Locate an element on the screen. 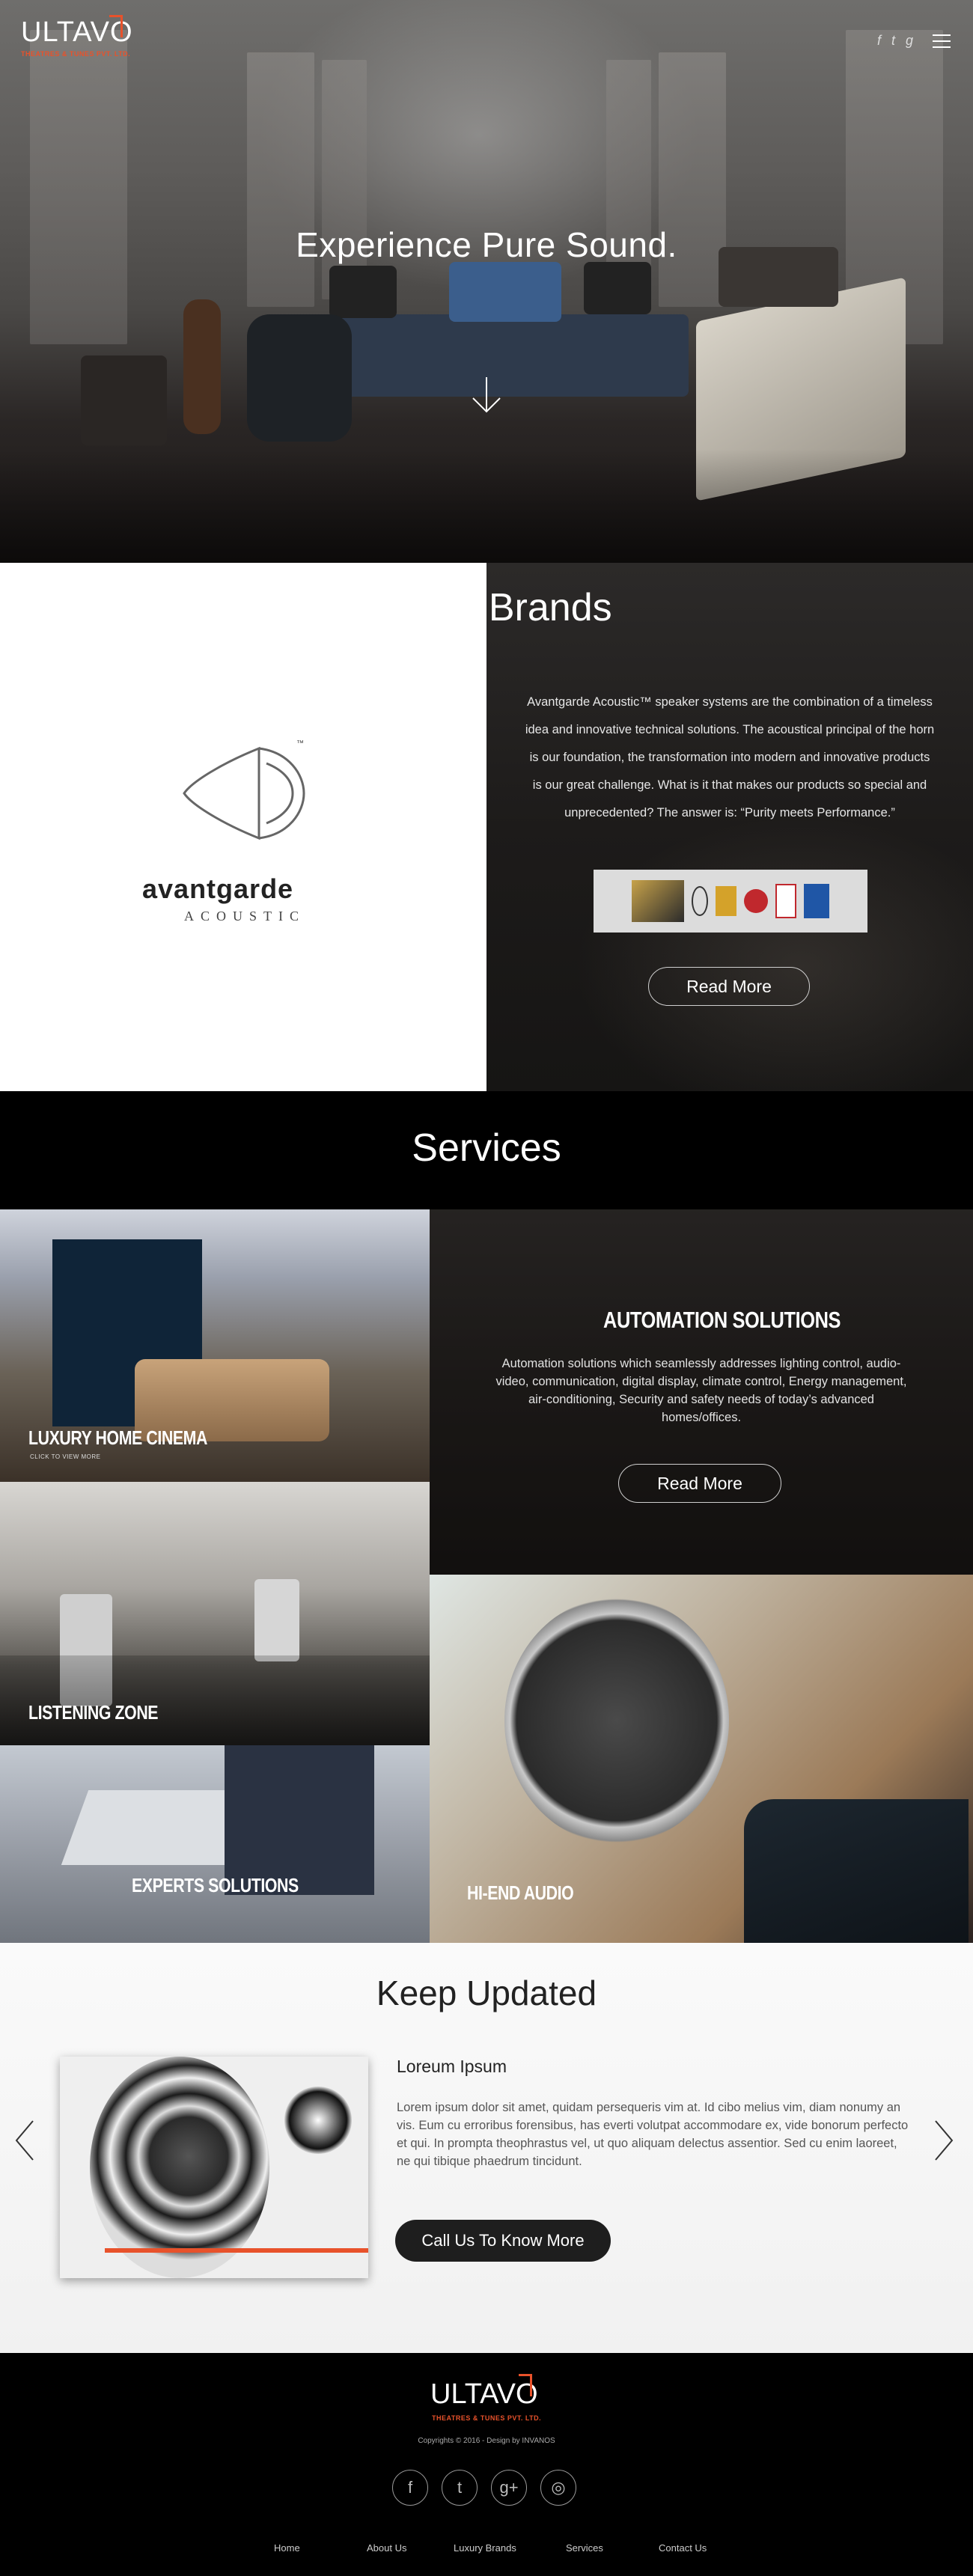 The height and width of the screenshot is (2576, 973). speaker-grille is located at coordinates (616, 1721).